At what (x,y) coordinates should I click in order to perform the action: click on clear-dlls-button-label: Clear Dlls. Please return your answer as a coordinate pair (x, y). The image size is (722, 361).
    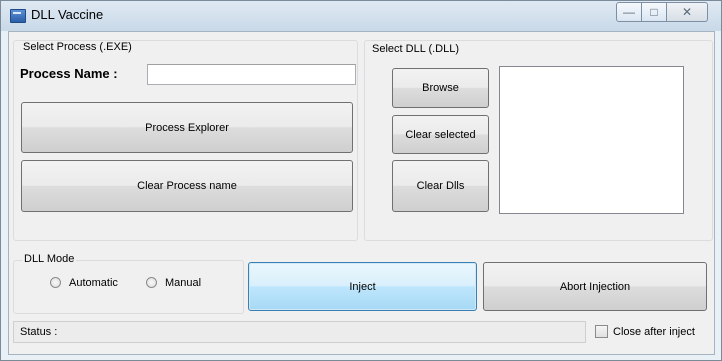
    Looking at the image, I should click on (440, 186).